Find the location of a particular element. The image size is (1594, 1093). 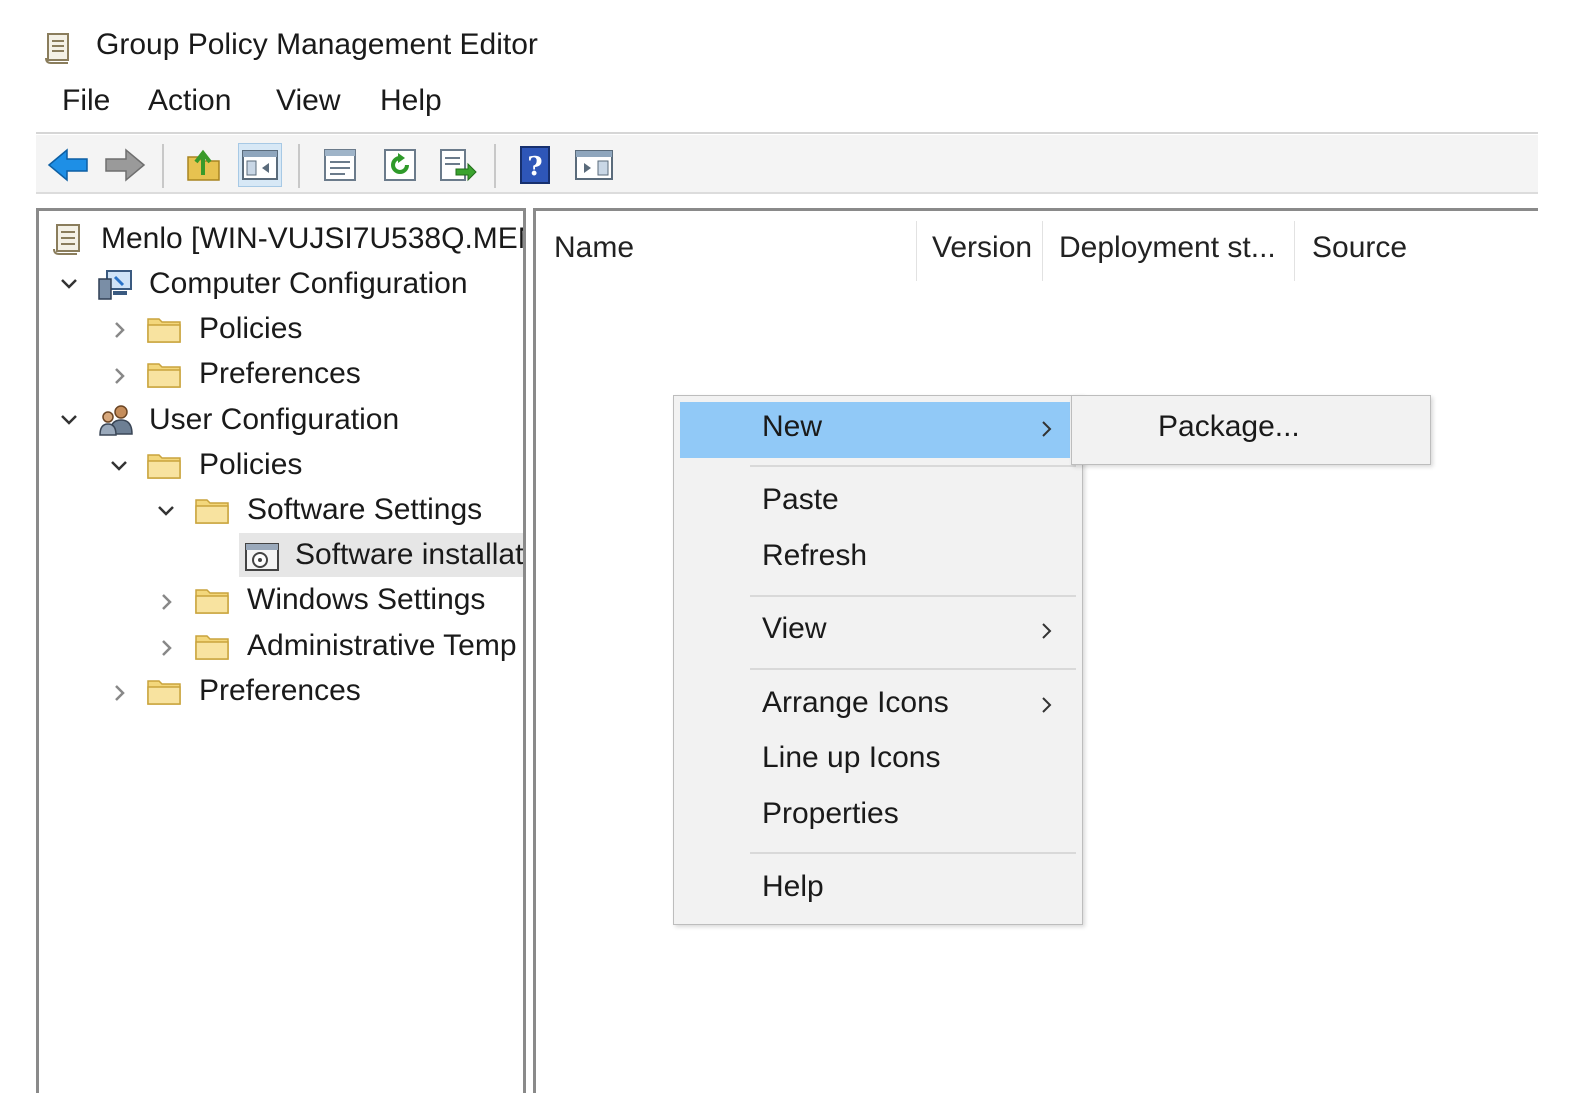

tree-item-software-installation: Software installat is located at coordinates (381, 555).